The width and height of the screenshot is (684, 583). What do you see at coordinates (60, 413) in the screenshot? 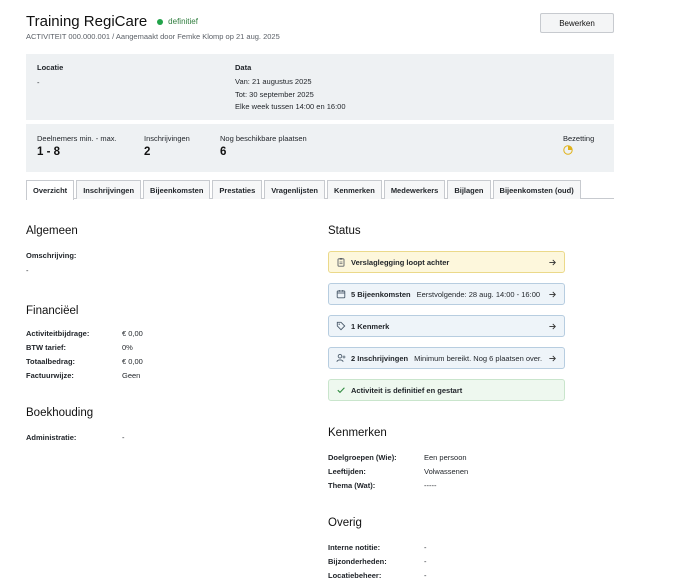
I see `boekhouding-title: Boekhouding` at bounding box center [60, 413].